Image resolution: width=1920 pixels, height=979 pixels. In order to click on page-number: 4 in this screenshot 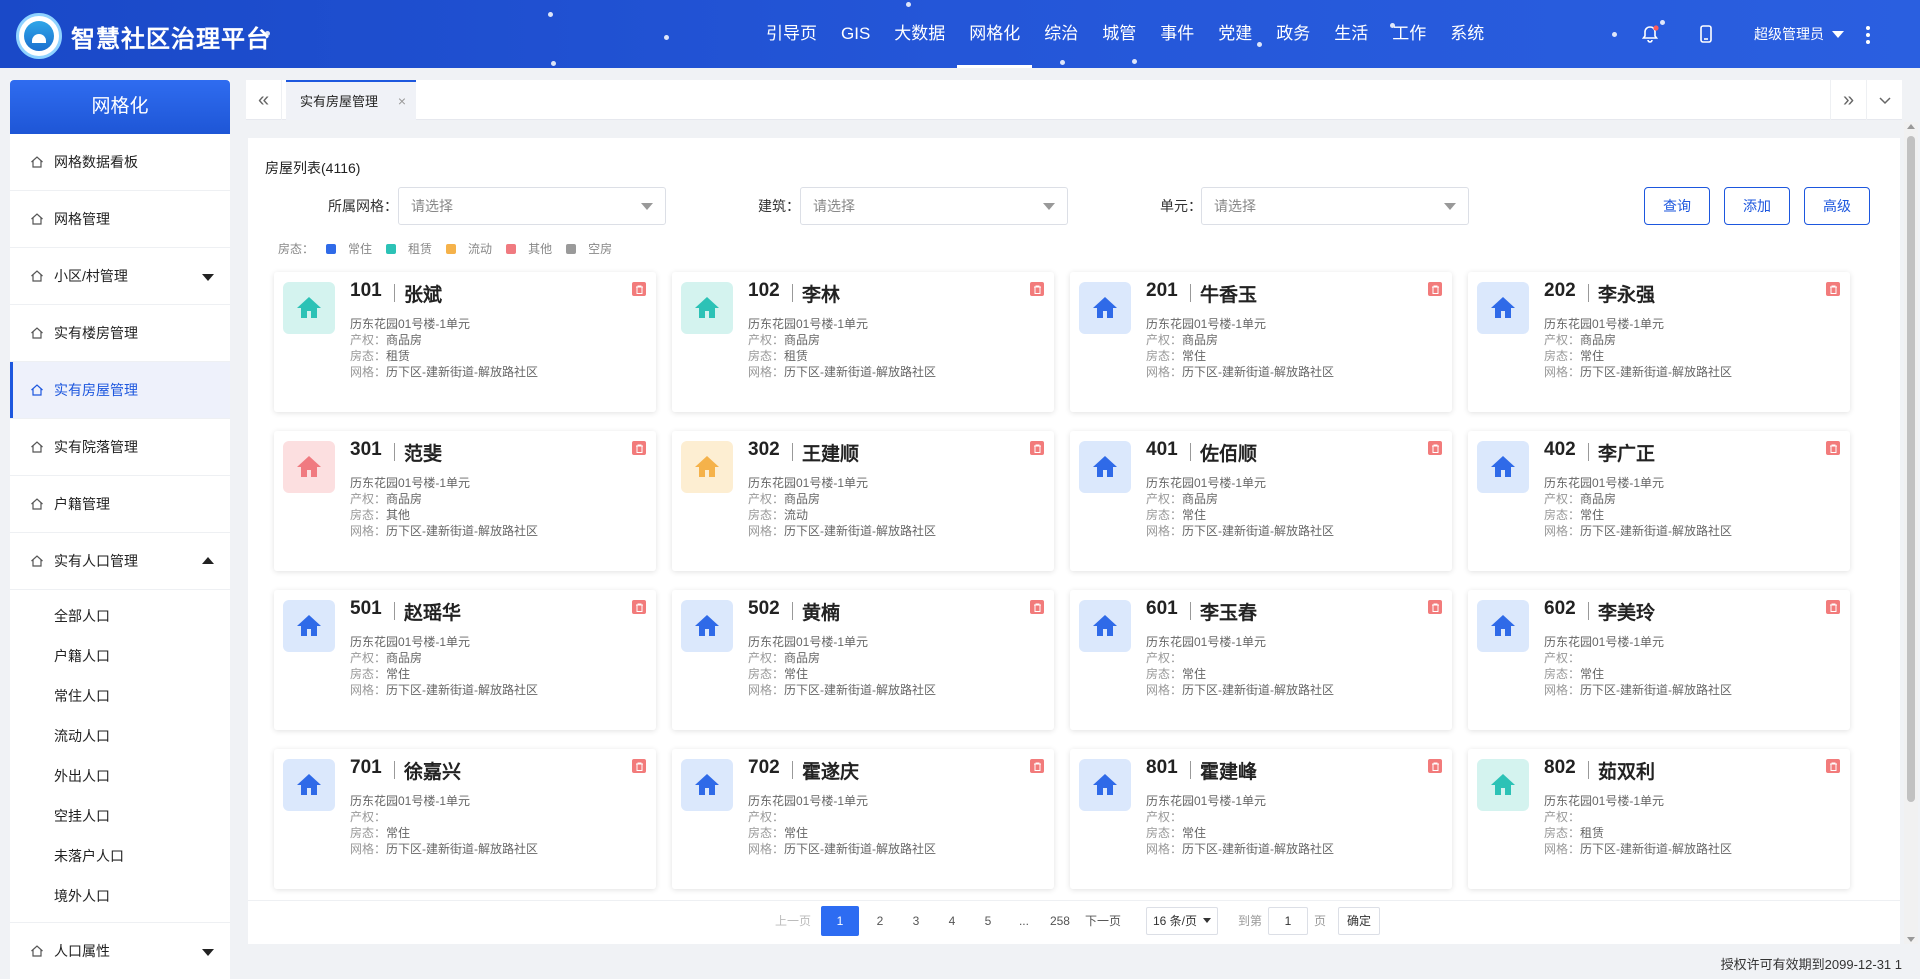, I will do `click(952, 921)`.